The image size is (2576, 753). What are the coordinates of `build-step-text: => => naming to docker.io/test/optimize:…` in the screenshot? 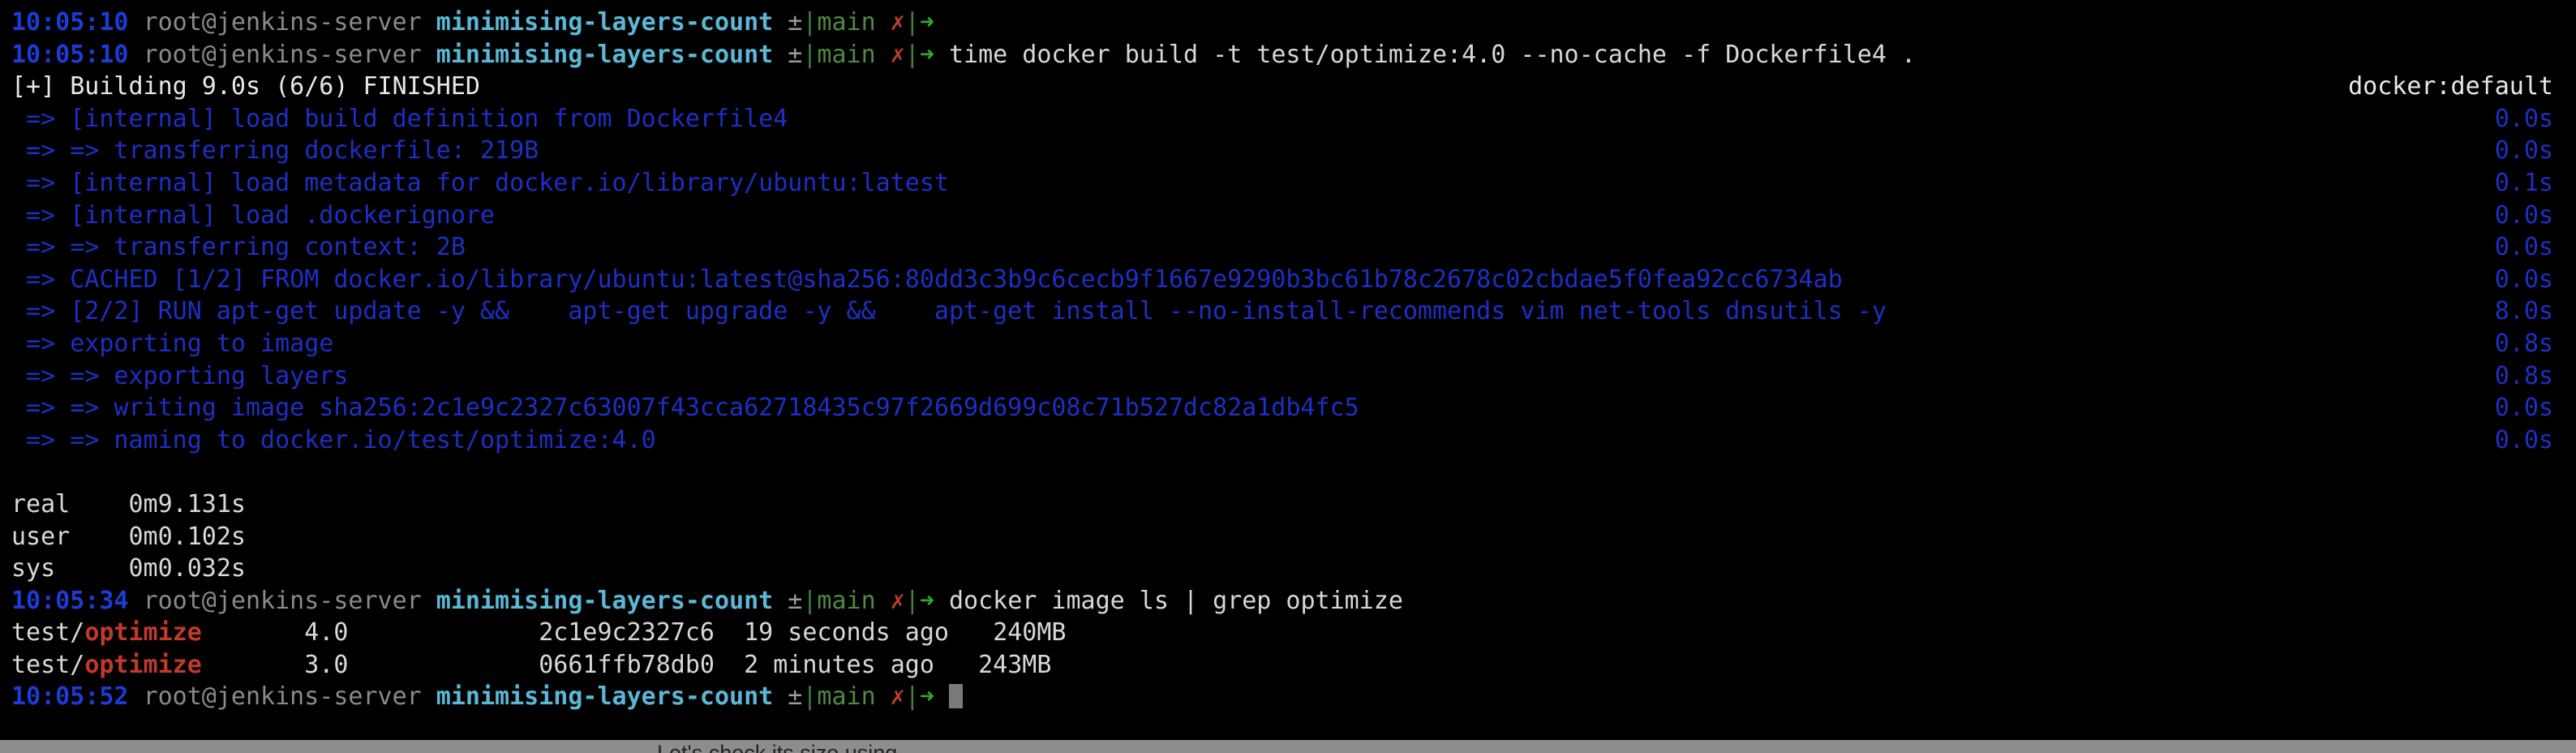 It's located at (333, 439).